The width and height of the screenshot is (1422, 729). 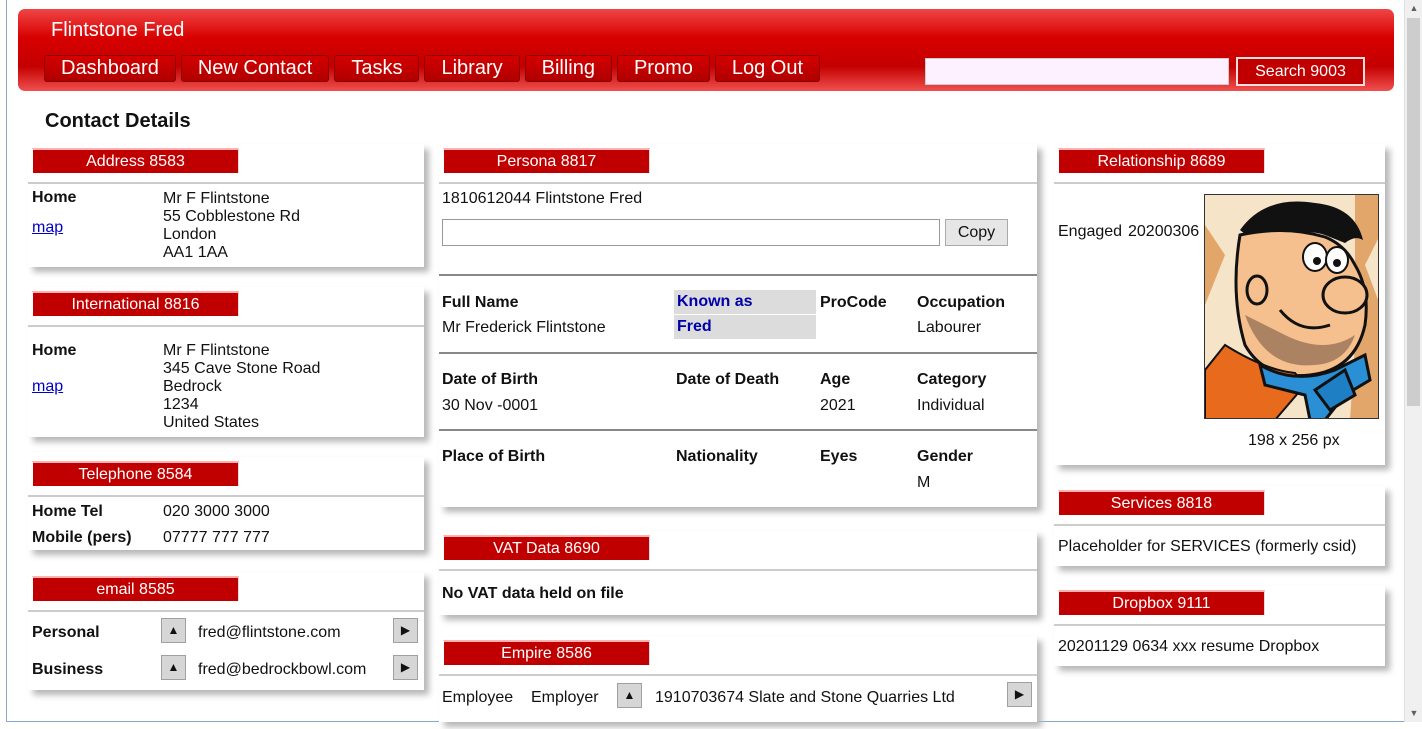 I want to click on nav-billing-button: Billing, so click(x=568, y=68).